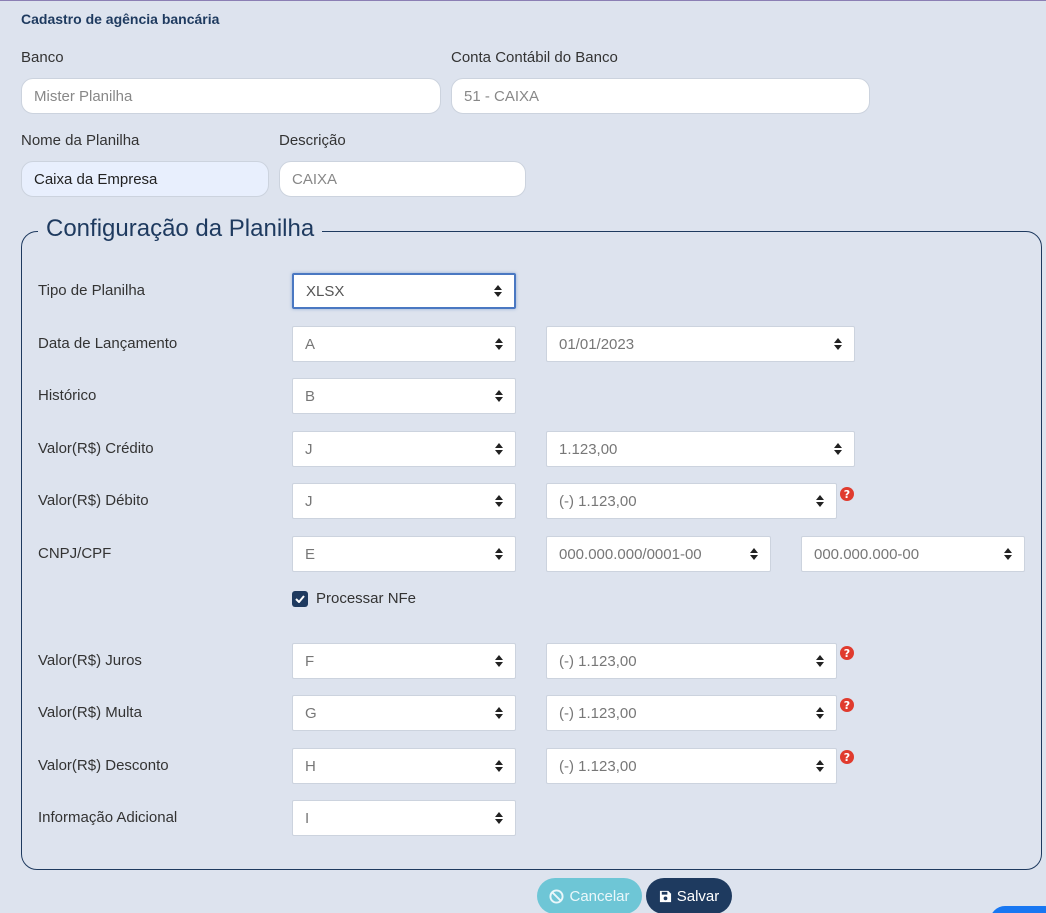 The image size is (1046, 913). I want to click on nome-input: Caixa da Empresa, so click(145, 179).